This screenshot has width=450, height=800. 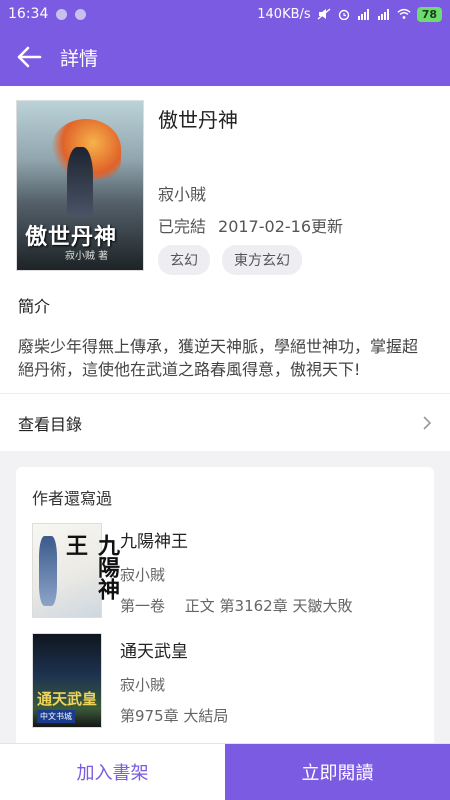 I want to click on book-cover-image: 傲世丹神 寂小贼 著, so click(x=80, y=185).